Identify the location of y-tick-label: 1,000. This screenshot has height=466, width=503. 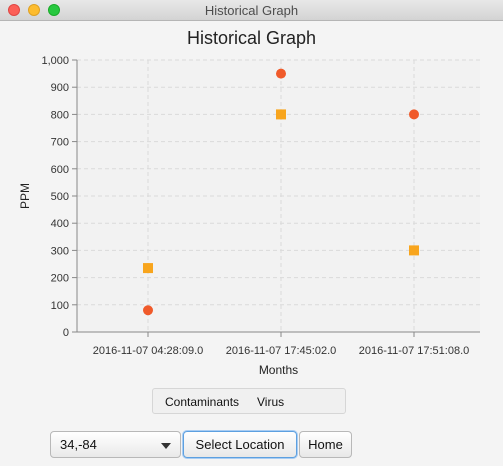
(55, 61).